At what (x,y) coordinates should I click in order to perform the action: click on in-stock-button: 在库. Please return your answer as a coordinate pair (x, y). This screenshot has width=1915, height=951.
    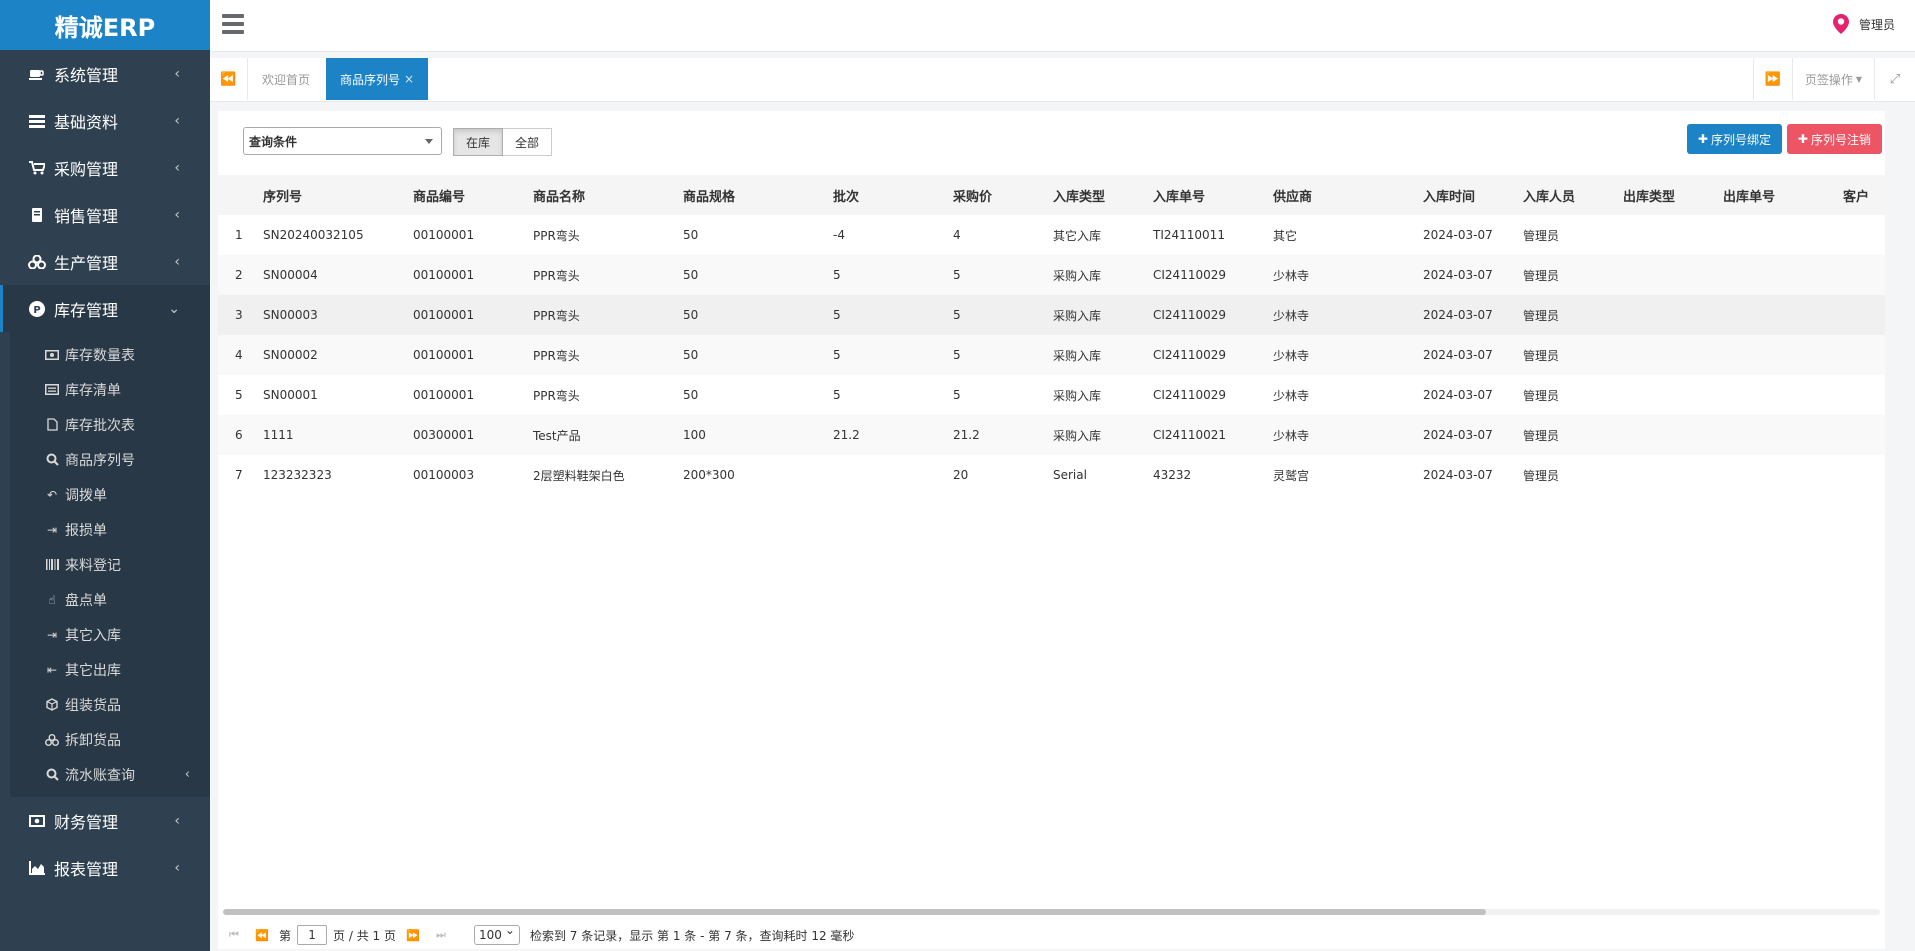
    Looking at the image, I should click on (478, 142).